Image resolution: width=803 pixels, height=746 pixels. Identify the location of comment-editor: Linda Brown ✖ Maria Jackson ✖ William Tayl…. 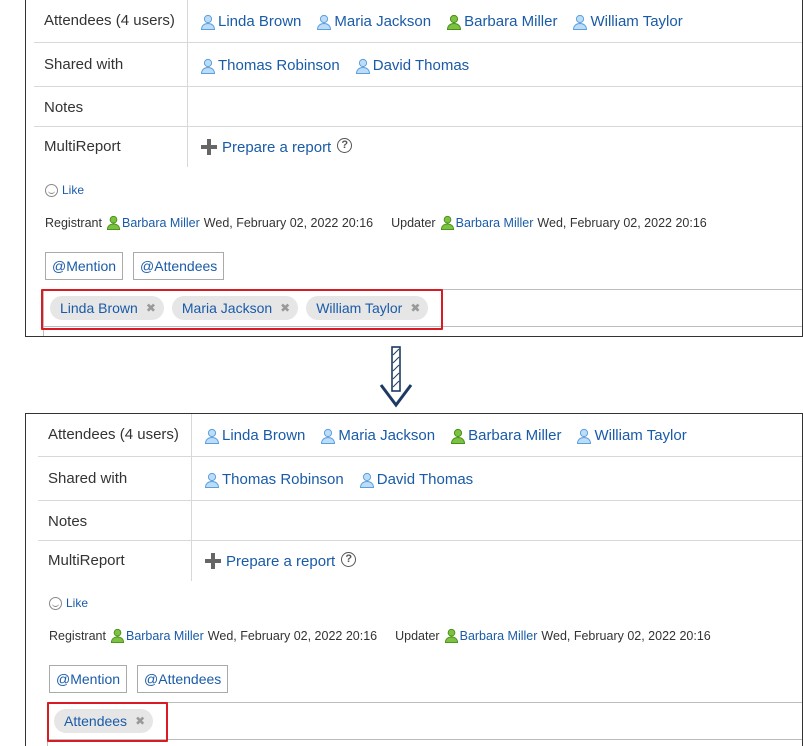
(422, 312).